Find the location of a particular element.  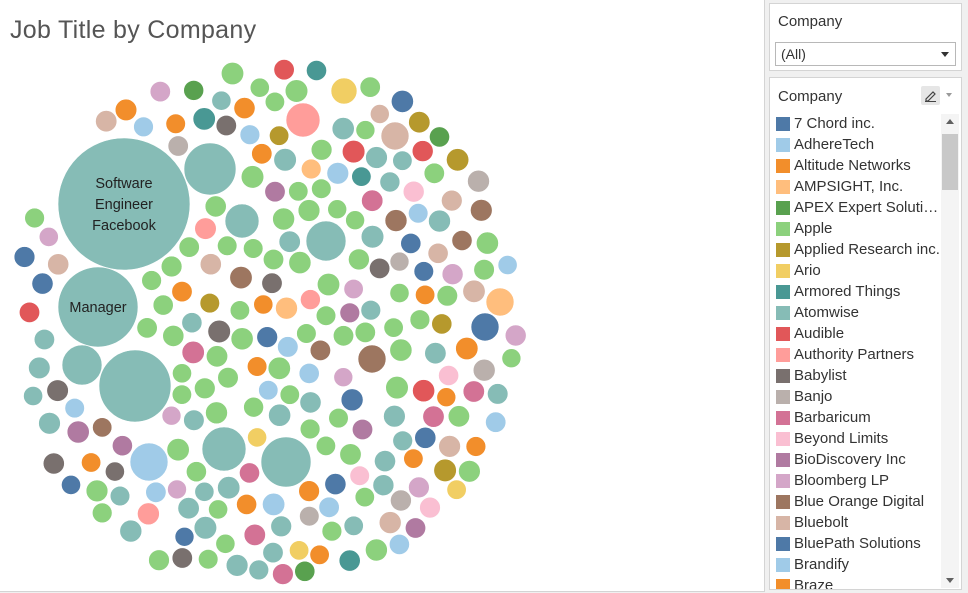

legend-item: Barbaricum is located at coordinates (857, 418).